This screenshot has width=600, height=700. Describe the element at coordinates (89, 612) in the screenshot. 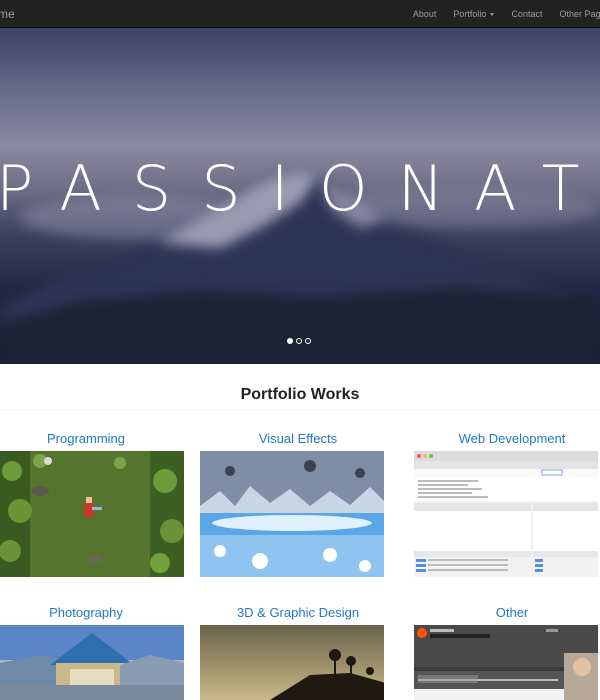

I see `portfolio-title-photography: Photography` at that location.